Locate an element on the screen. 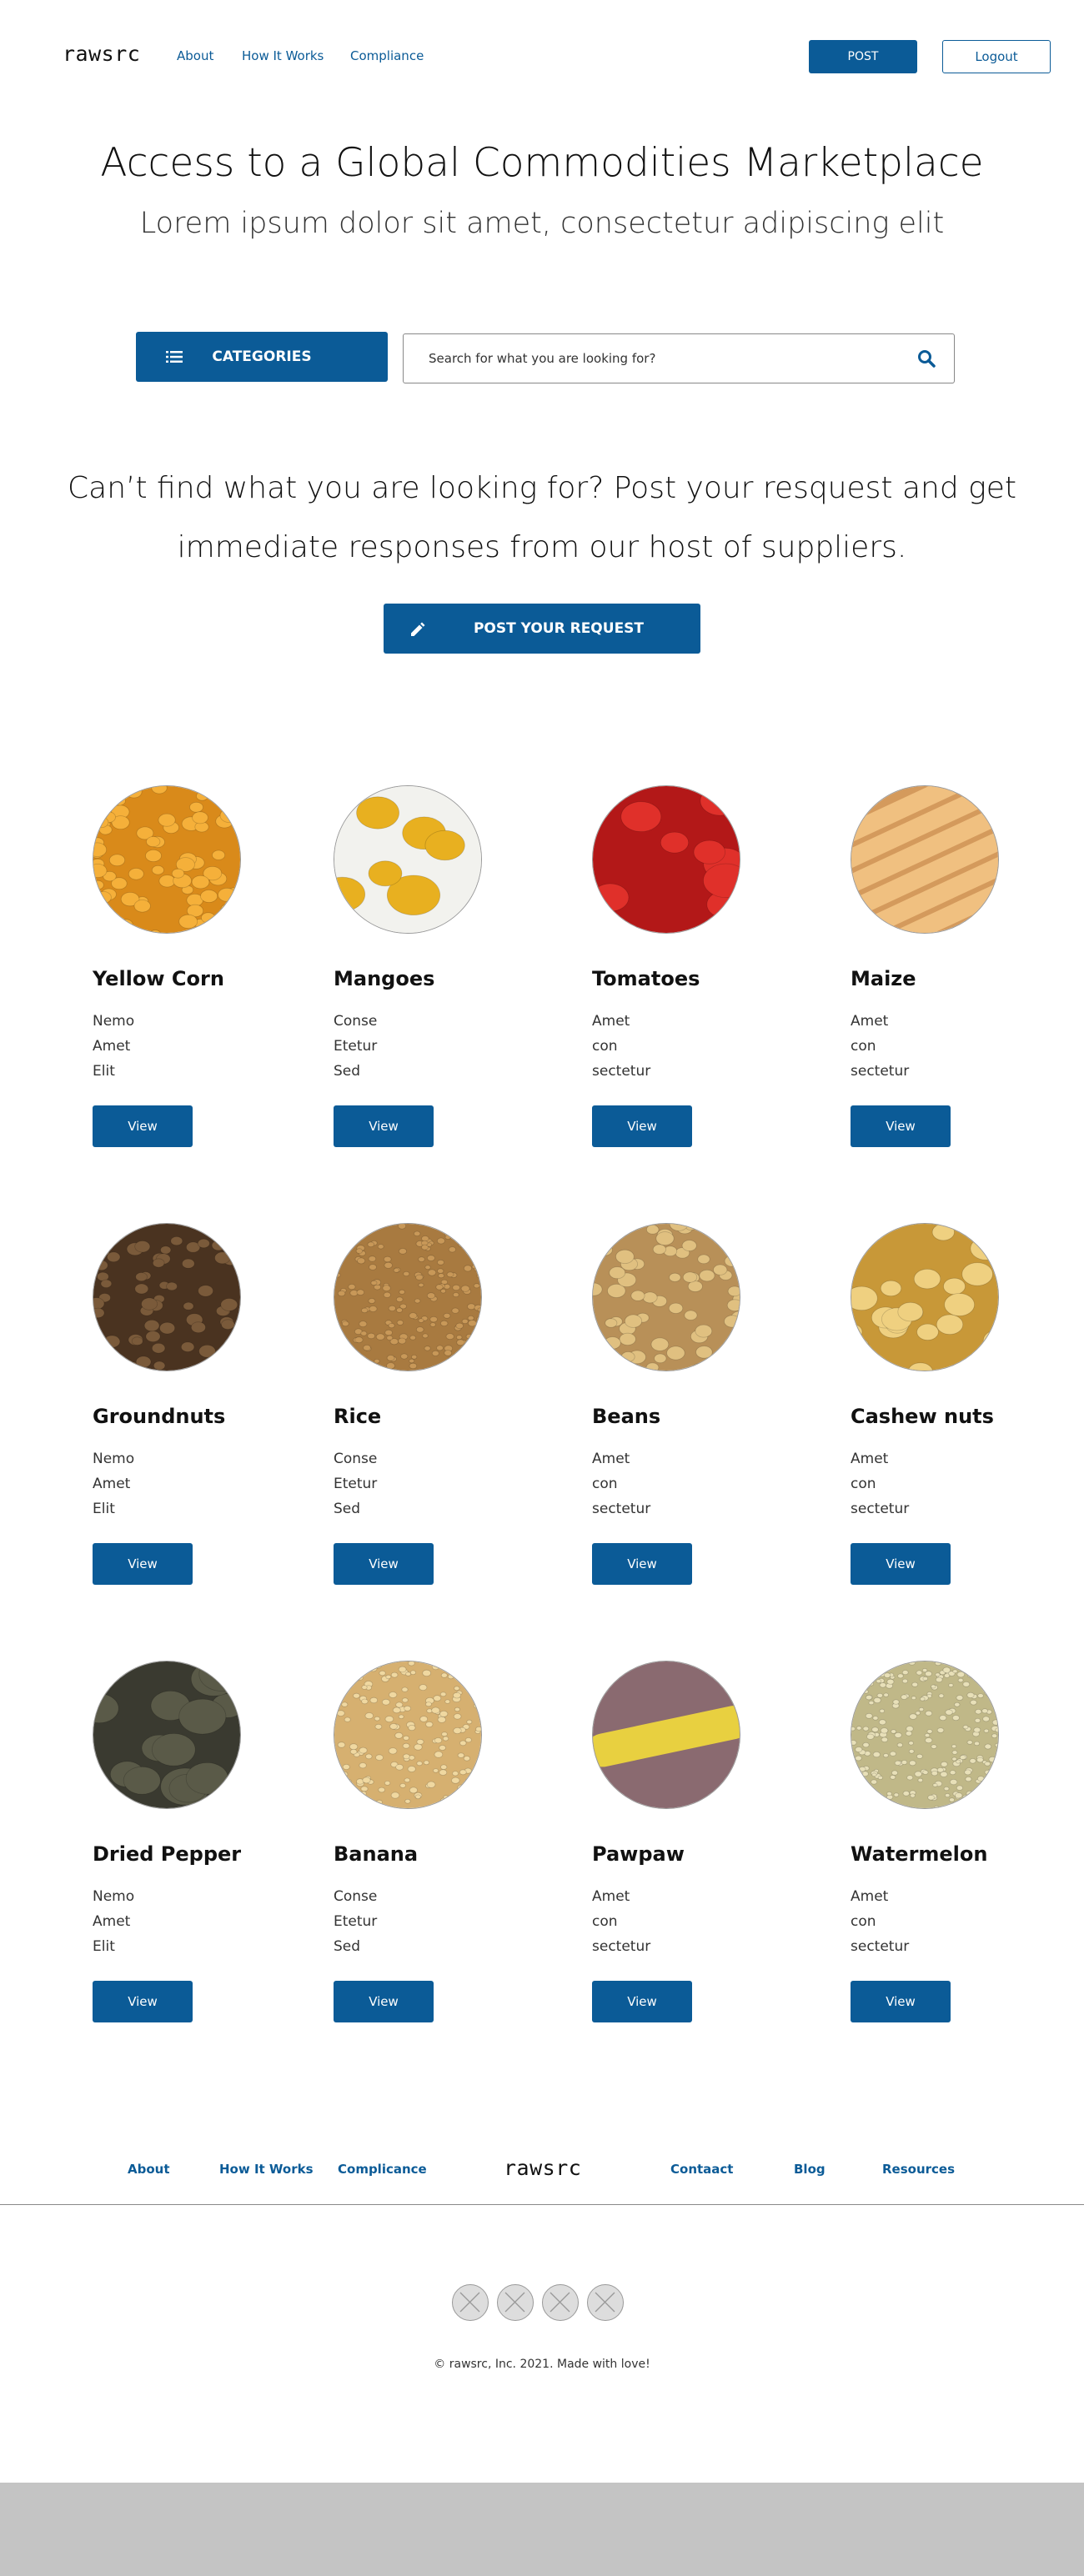 This screenshot has width=1084, height=2576. footer-logo: rawsrc is located at coordinates (542, 2168).